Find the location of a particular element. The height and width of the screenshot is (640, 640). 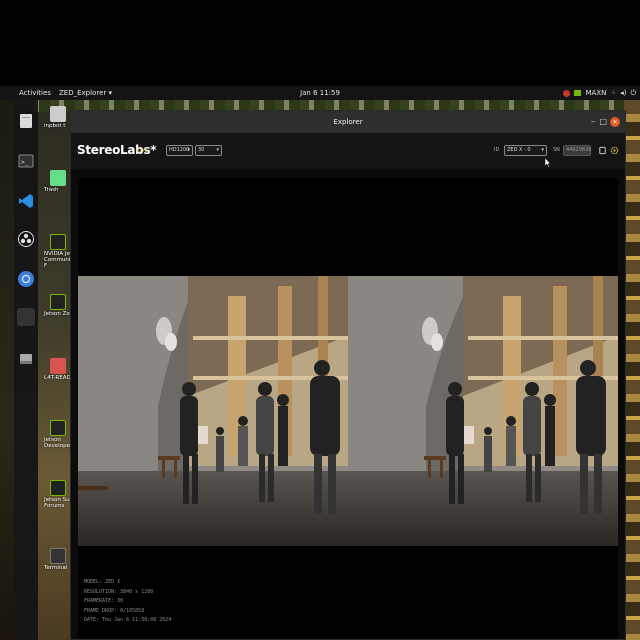

network-icon: ⁘ is located at coordinates (613, 93).